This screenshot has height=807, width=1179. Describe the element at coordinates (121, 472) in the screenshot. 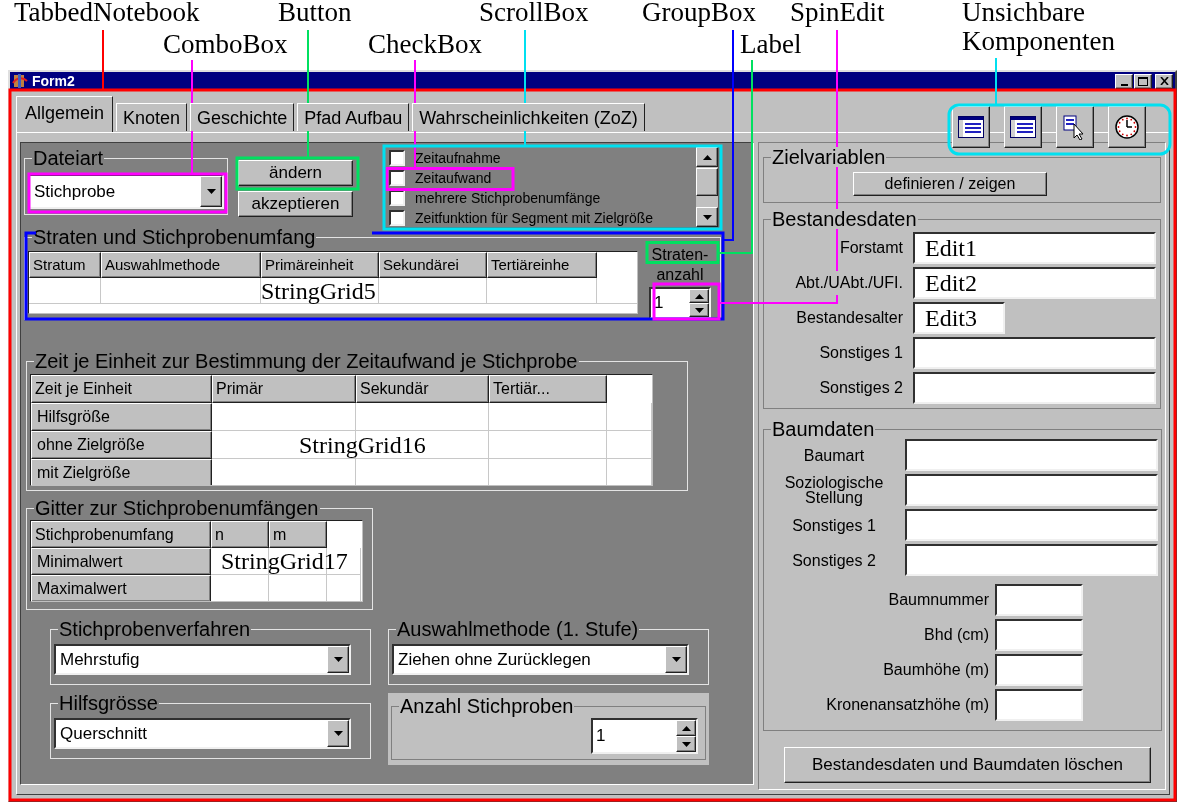

I see `row-header: mit Zielgröße` at that location.